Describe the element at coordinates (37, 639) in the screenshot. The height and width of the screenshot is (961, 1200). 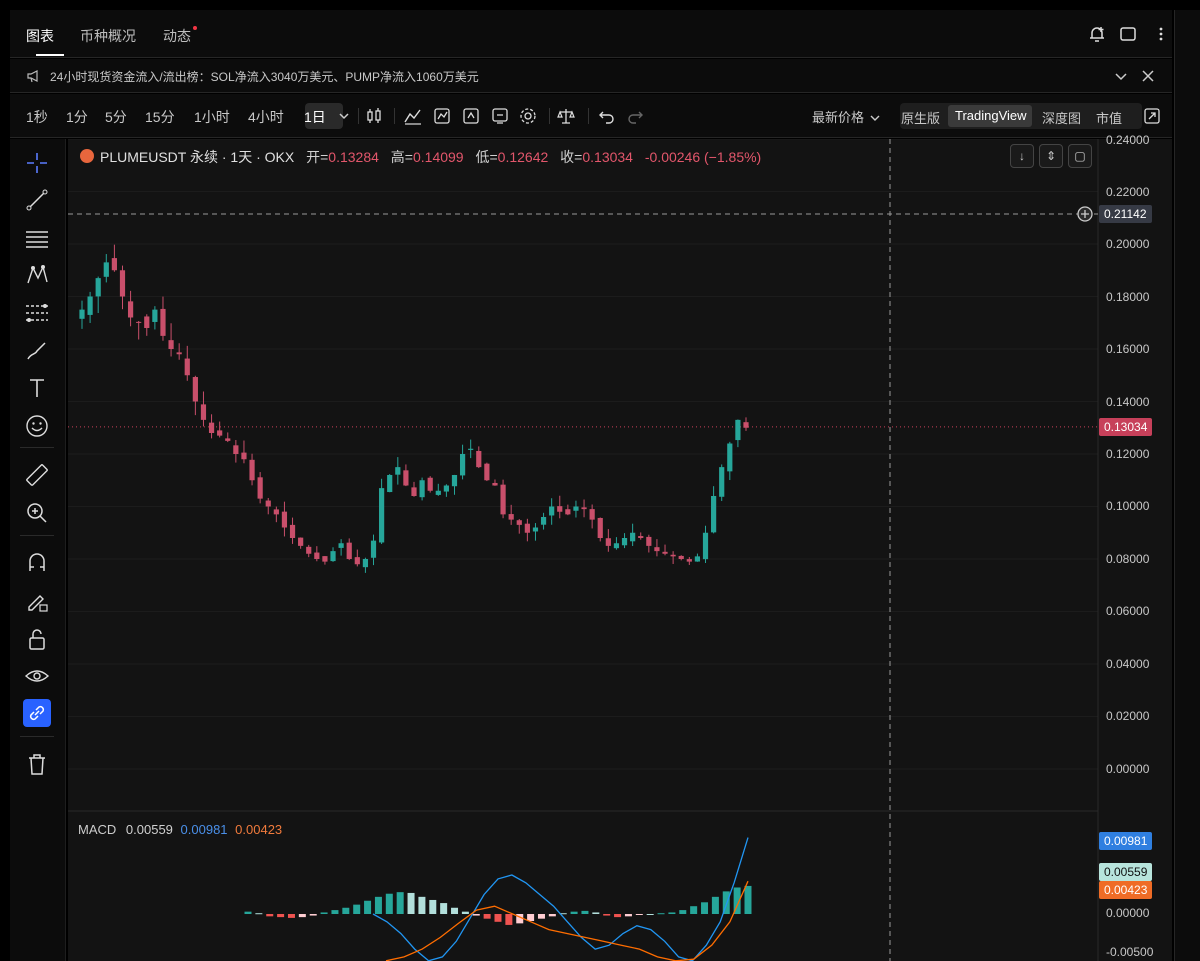
I see `lock-icon` at that location.